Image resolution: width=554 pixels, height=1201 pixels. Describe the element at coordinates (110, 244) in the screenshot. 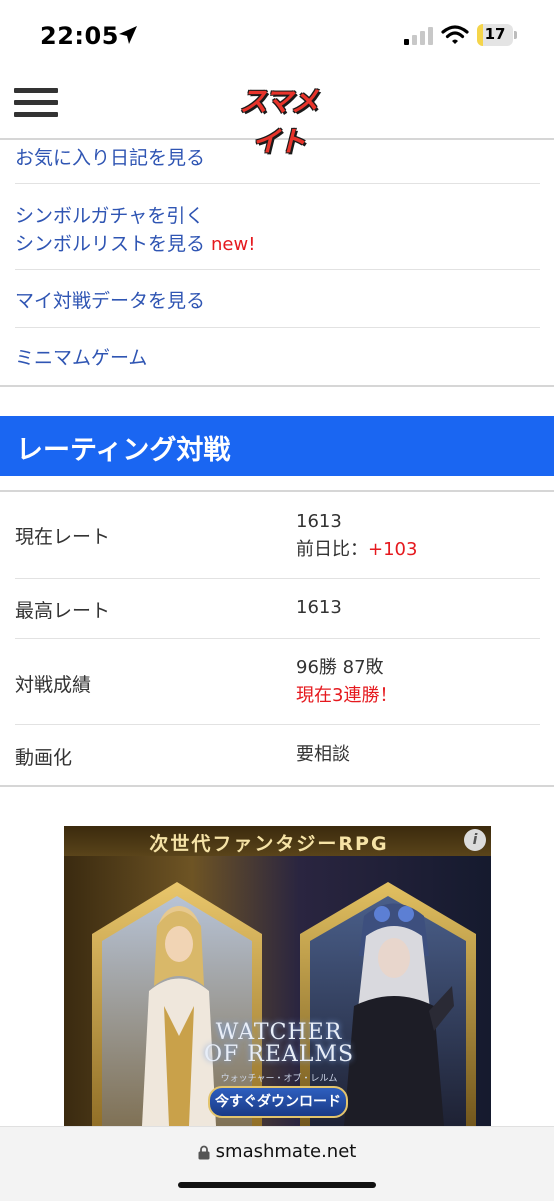

I see `symbol-list-link: シンボルリストを見る` at that location.